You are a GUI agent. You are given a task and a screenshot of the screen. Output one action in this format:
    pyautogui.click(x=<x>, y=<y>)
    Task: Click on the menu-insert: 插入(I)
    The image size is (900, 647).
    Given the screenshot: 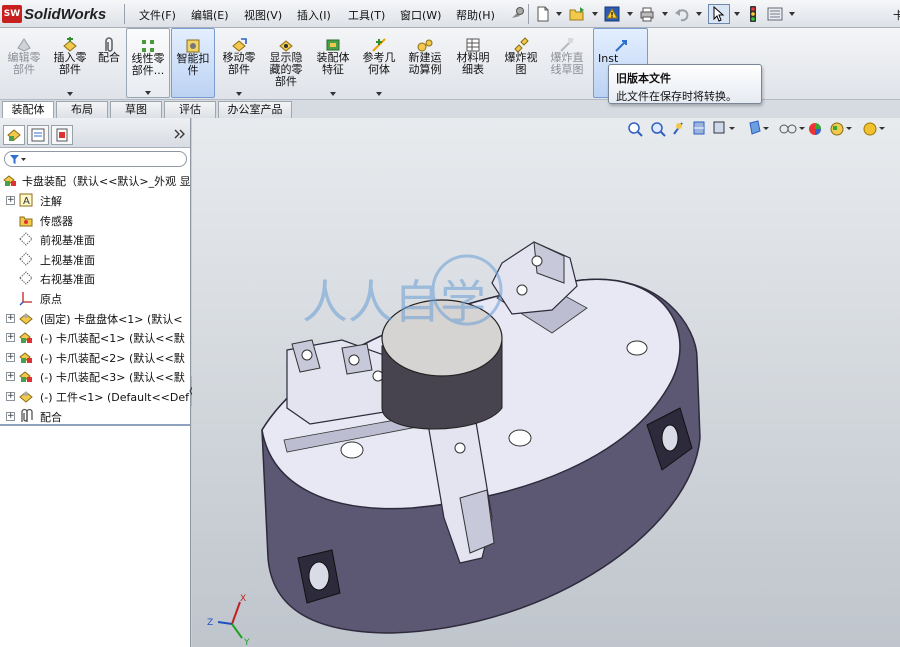 What is the action you would take?
    pyautogui.click(x=314, y=15)
    